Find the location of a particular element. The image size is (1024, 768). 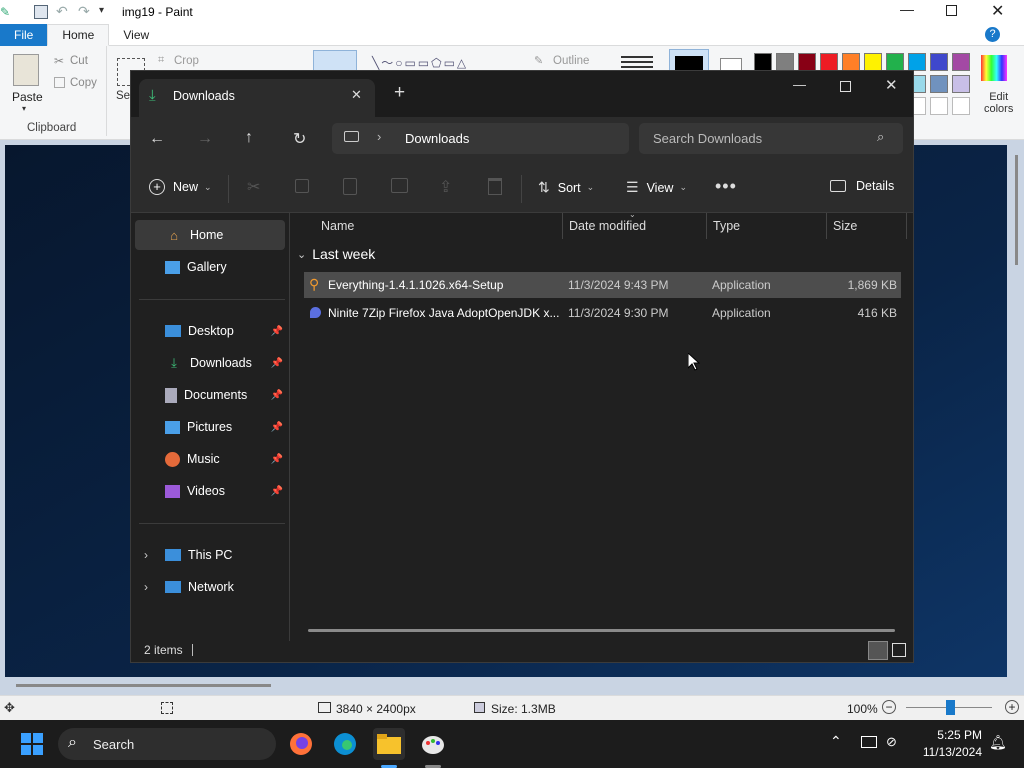

search-input: Search Downloads is located at coordinates (707, 138).